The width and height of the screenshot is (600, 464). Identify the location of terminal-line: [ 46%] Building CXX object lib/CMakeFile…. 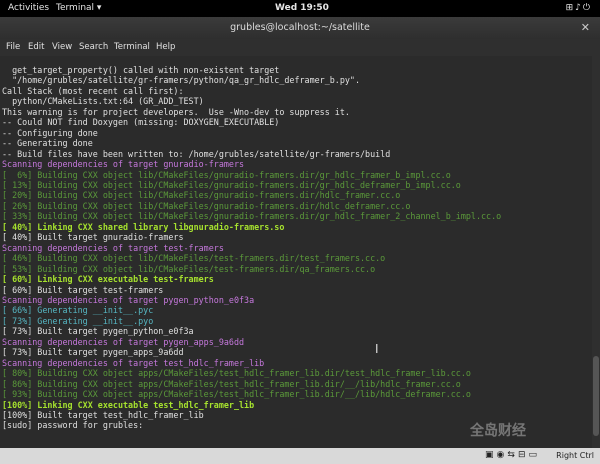
(194, 258).